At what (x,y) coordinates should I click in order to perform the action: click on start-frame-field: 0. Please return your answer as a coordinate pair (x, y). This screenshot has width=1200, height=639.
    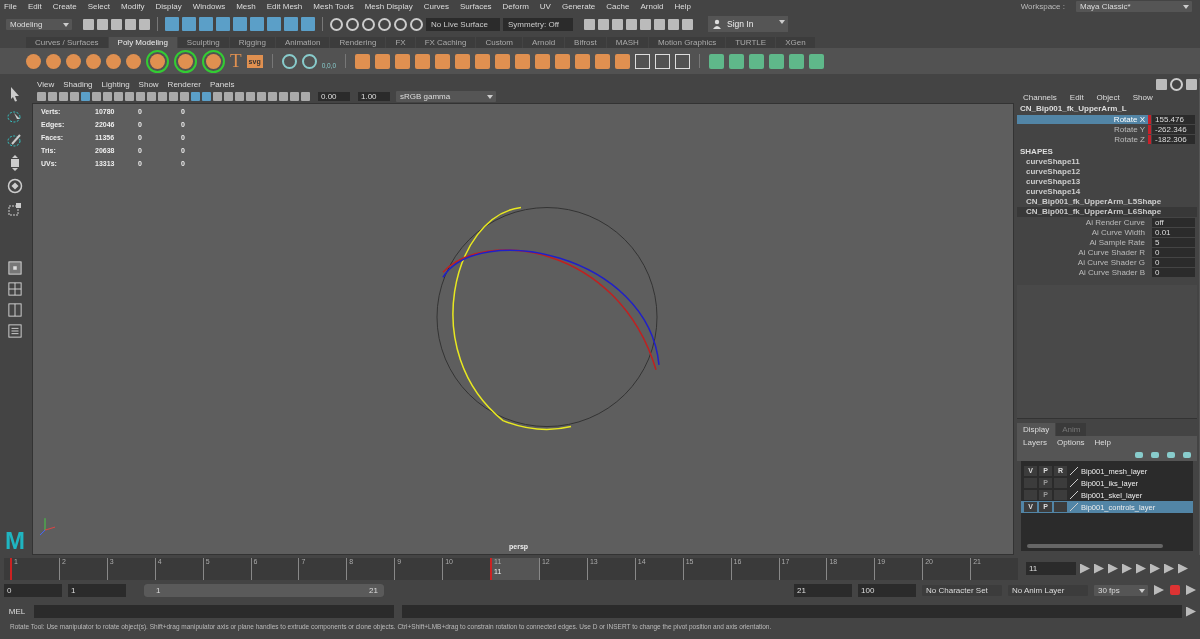
    Looking at the image, I should click on (33, 590).